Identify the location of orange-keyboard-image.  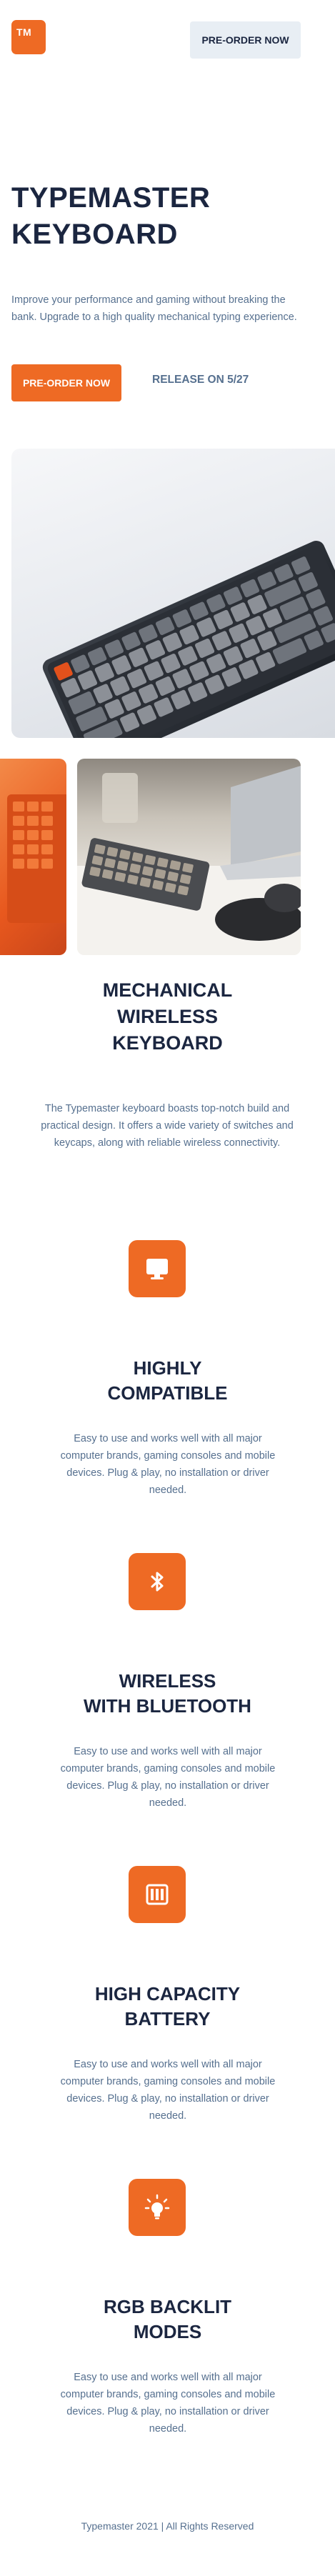
(33, 857).